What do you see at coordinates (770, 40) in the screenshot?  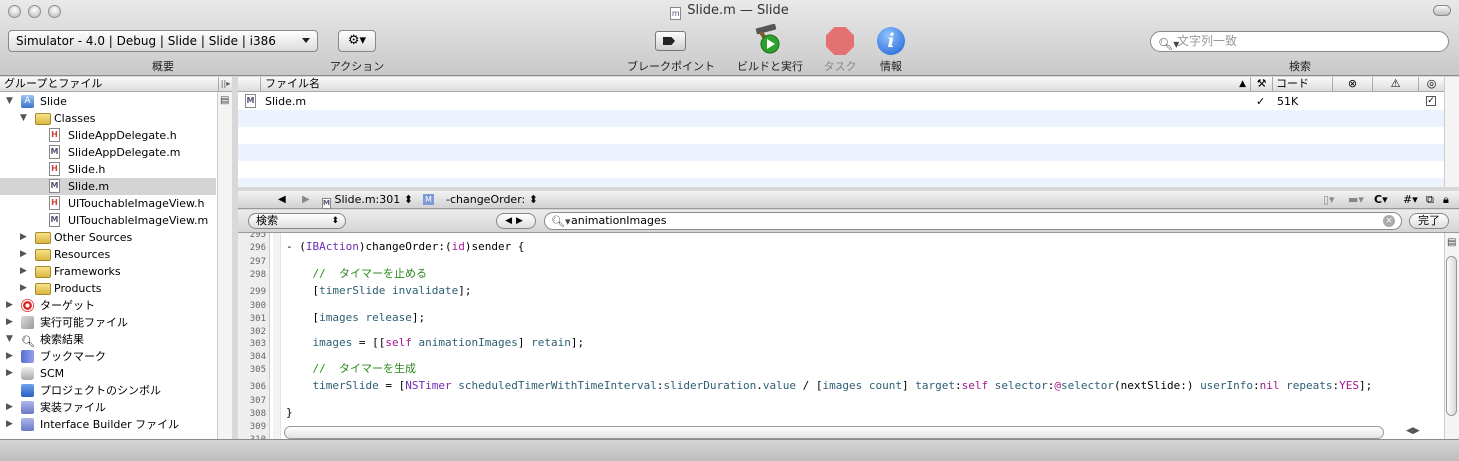 I see `build-and-run-button` at bounding box center [770, 40].